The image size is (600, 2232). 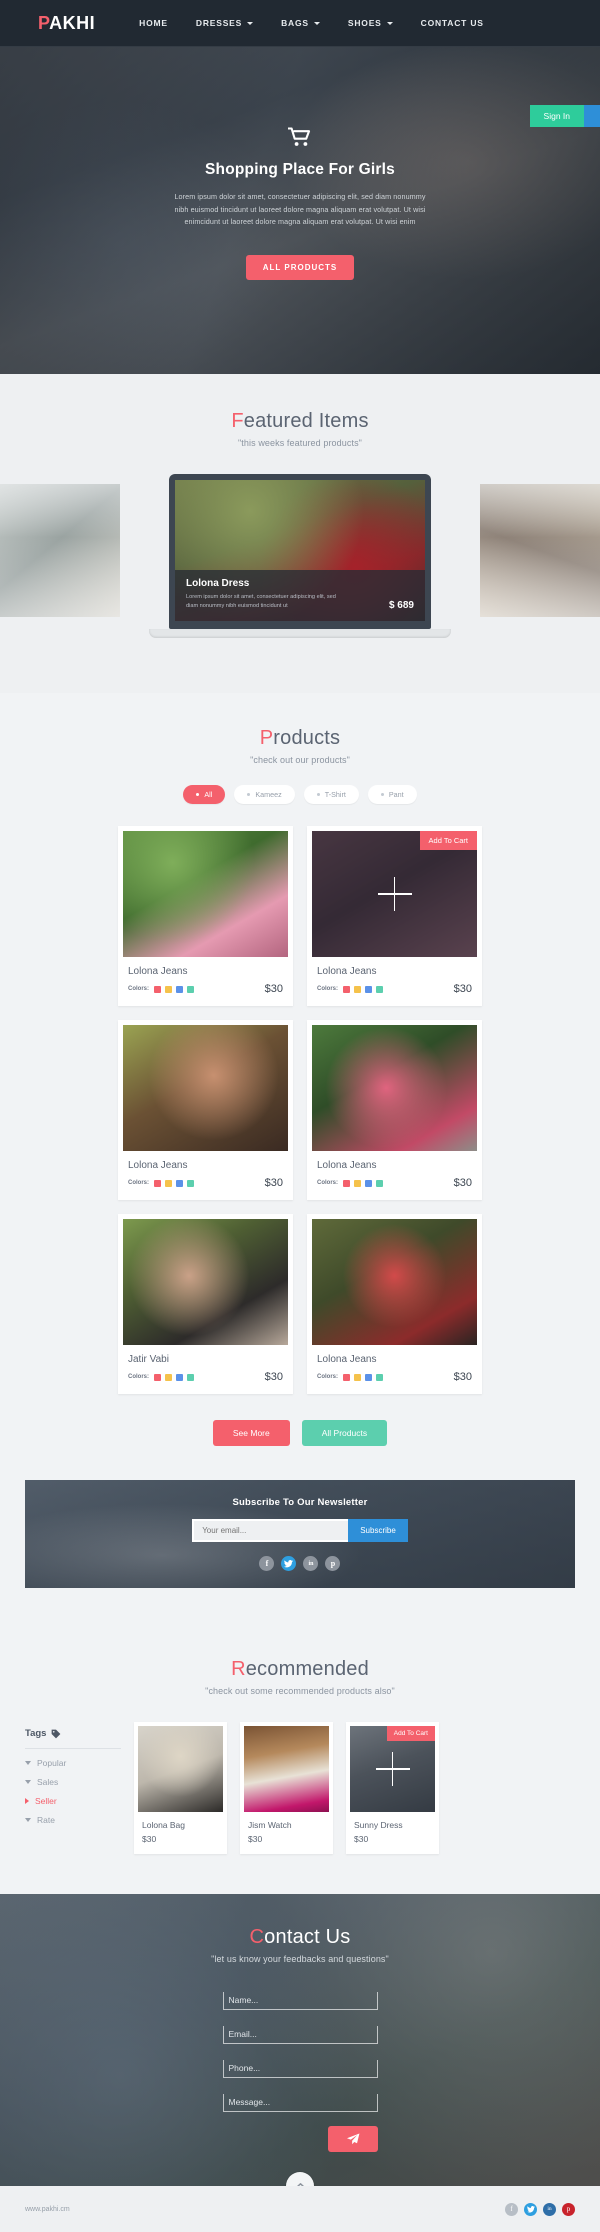 What do you see at coordinates (300, 2001) in the screenshot?
I see `name-field` at bounding box center [300, 2001].